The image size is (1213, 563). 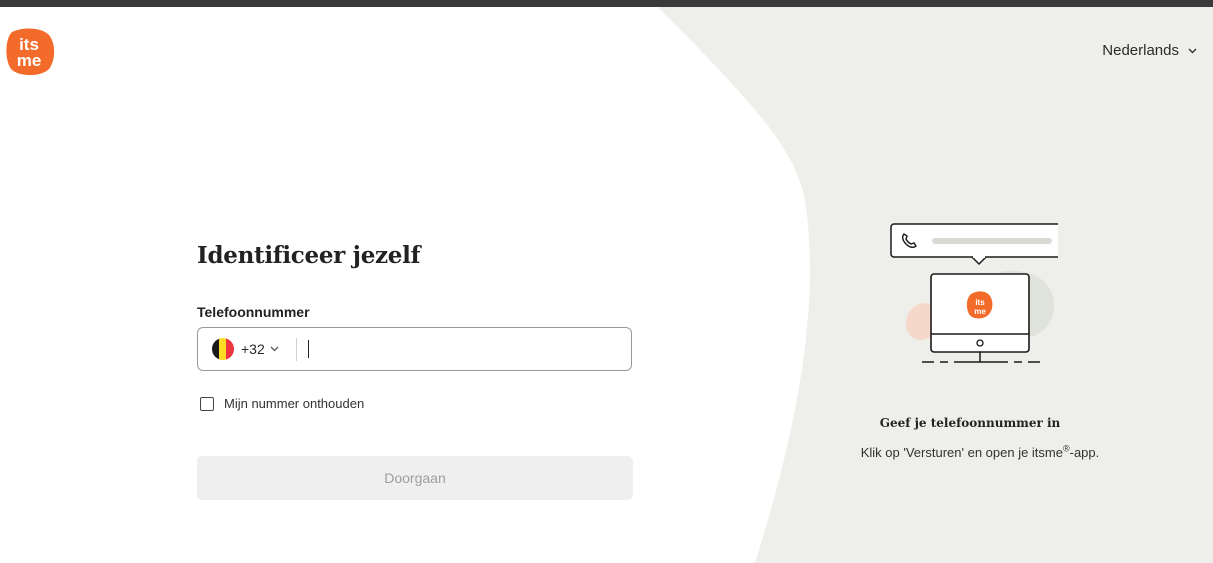 I want to click on svg-text: its, so click(x=980, y=302).